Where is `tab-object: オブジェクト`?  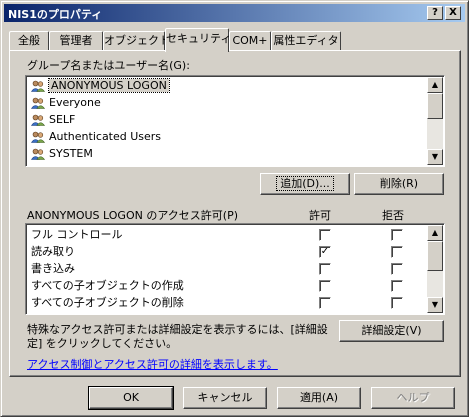
tab-object: オブジェクト is located at coordinates (136, 41).